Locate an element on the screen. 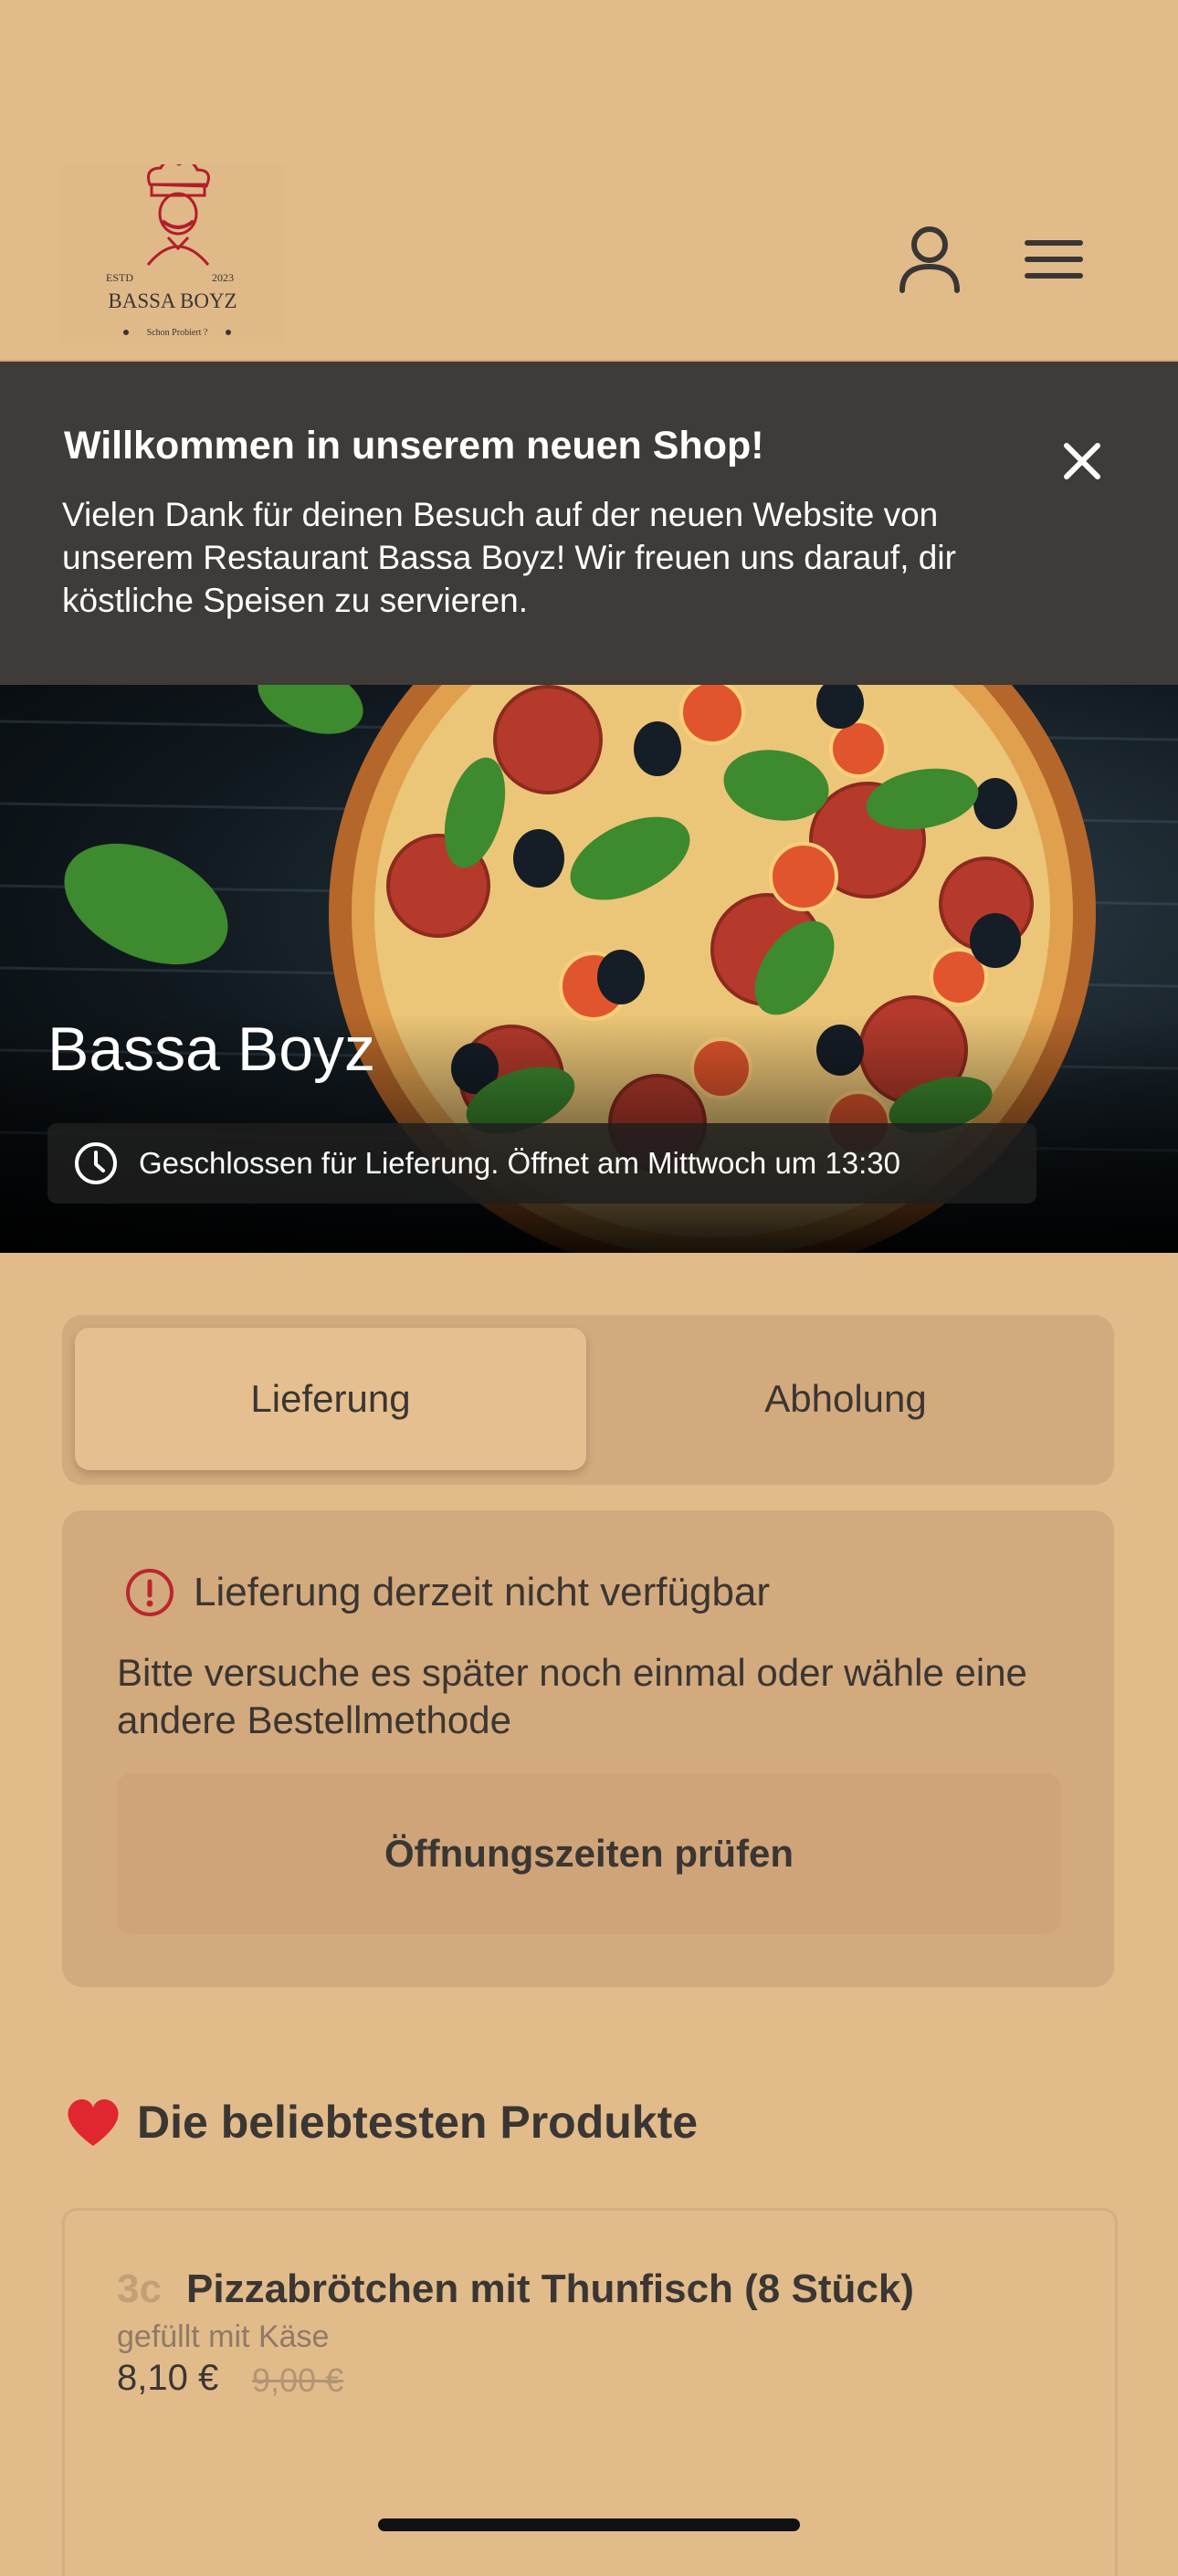 The height and width of the screenshot is (2576, 1178). banner-close-button is located at coordinates (1082, 461).